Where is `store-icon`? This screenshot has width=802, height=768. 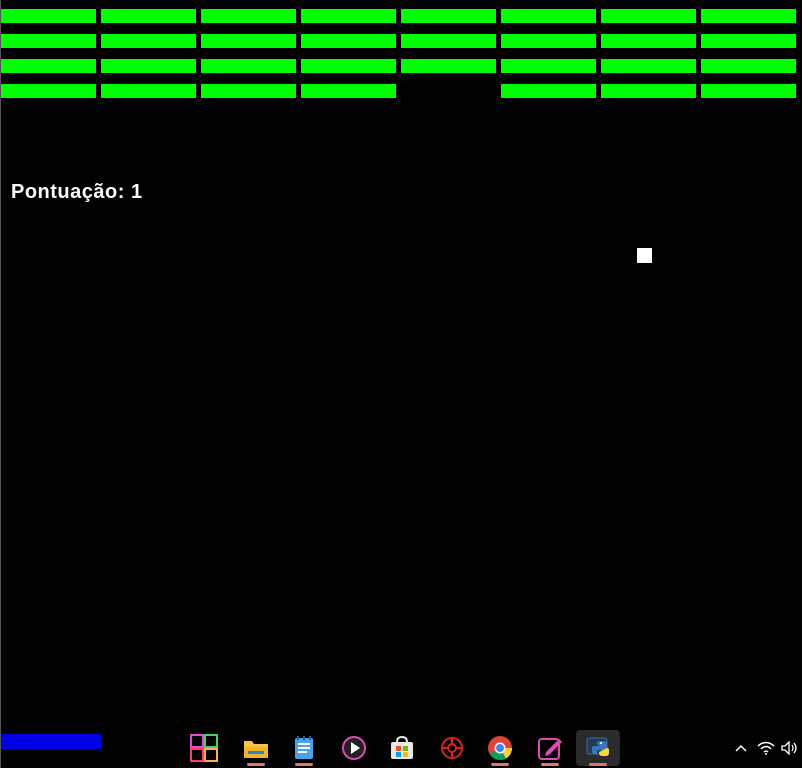
store-icon is located at coordinates (402, 748).